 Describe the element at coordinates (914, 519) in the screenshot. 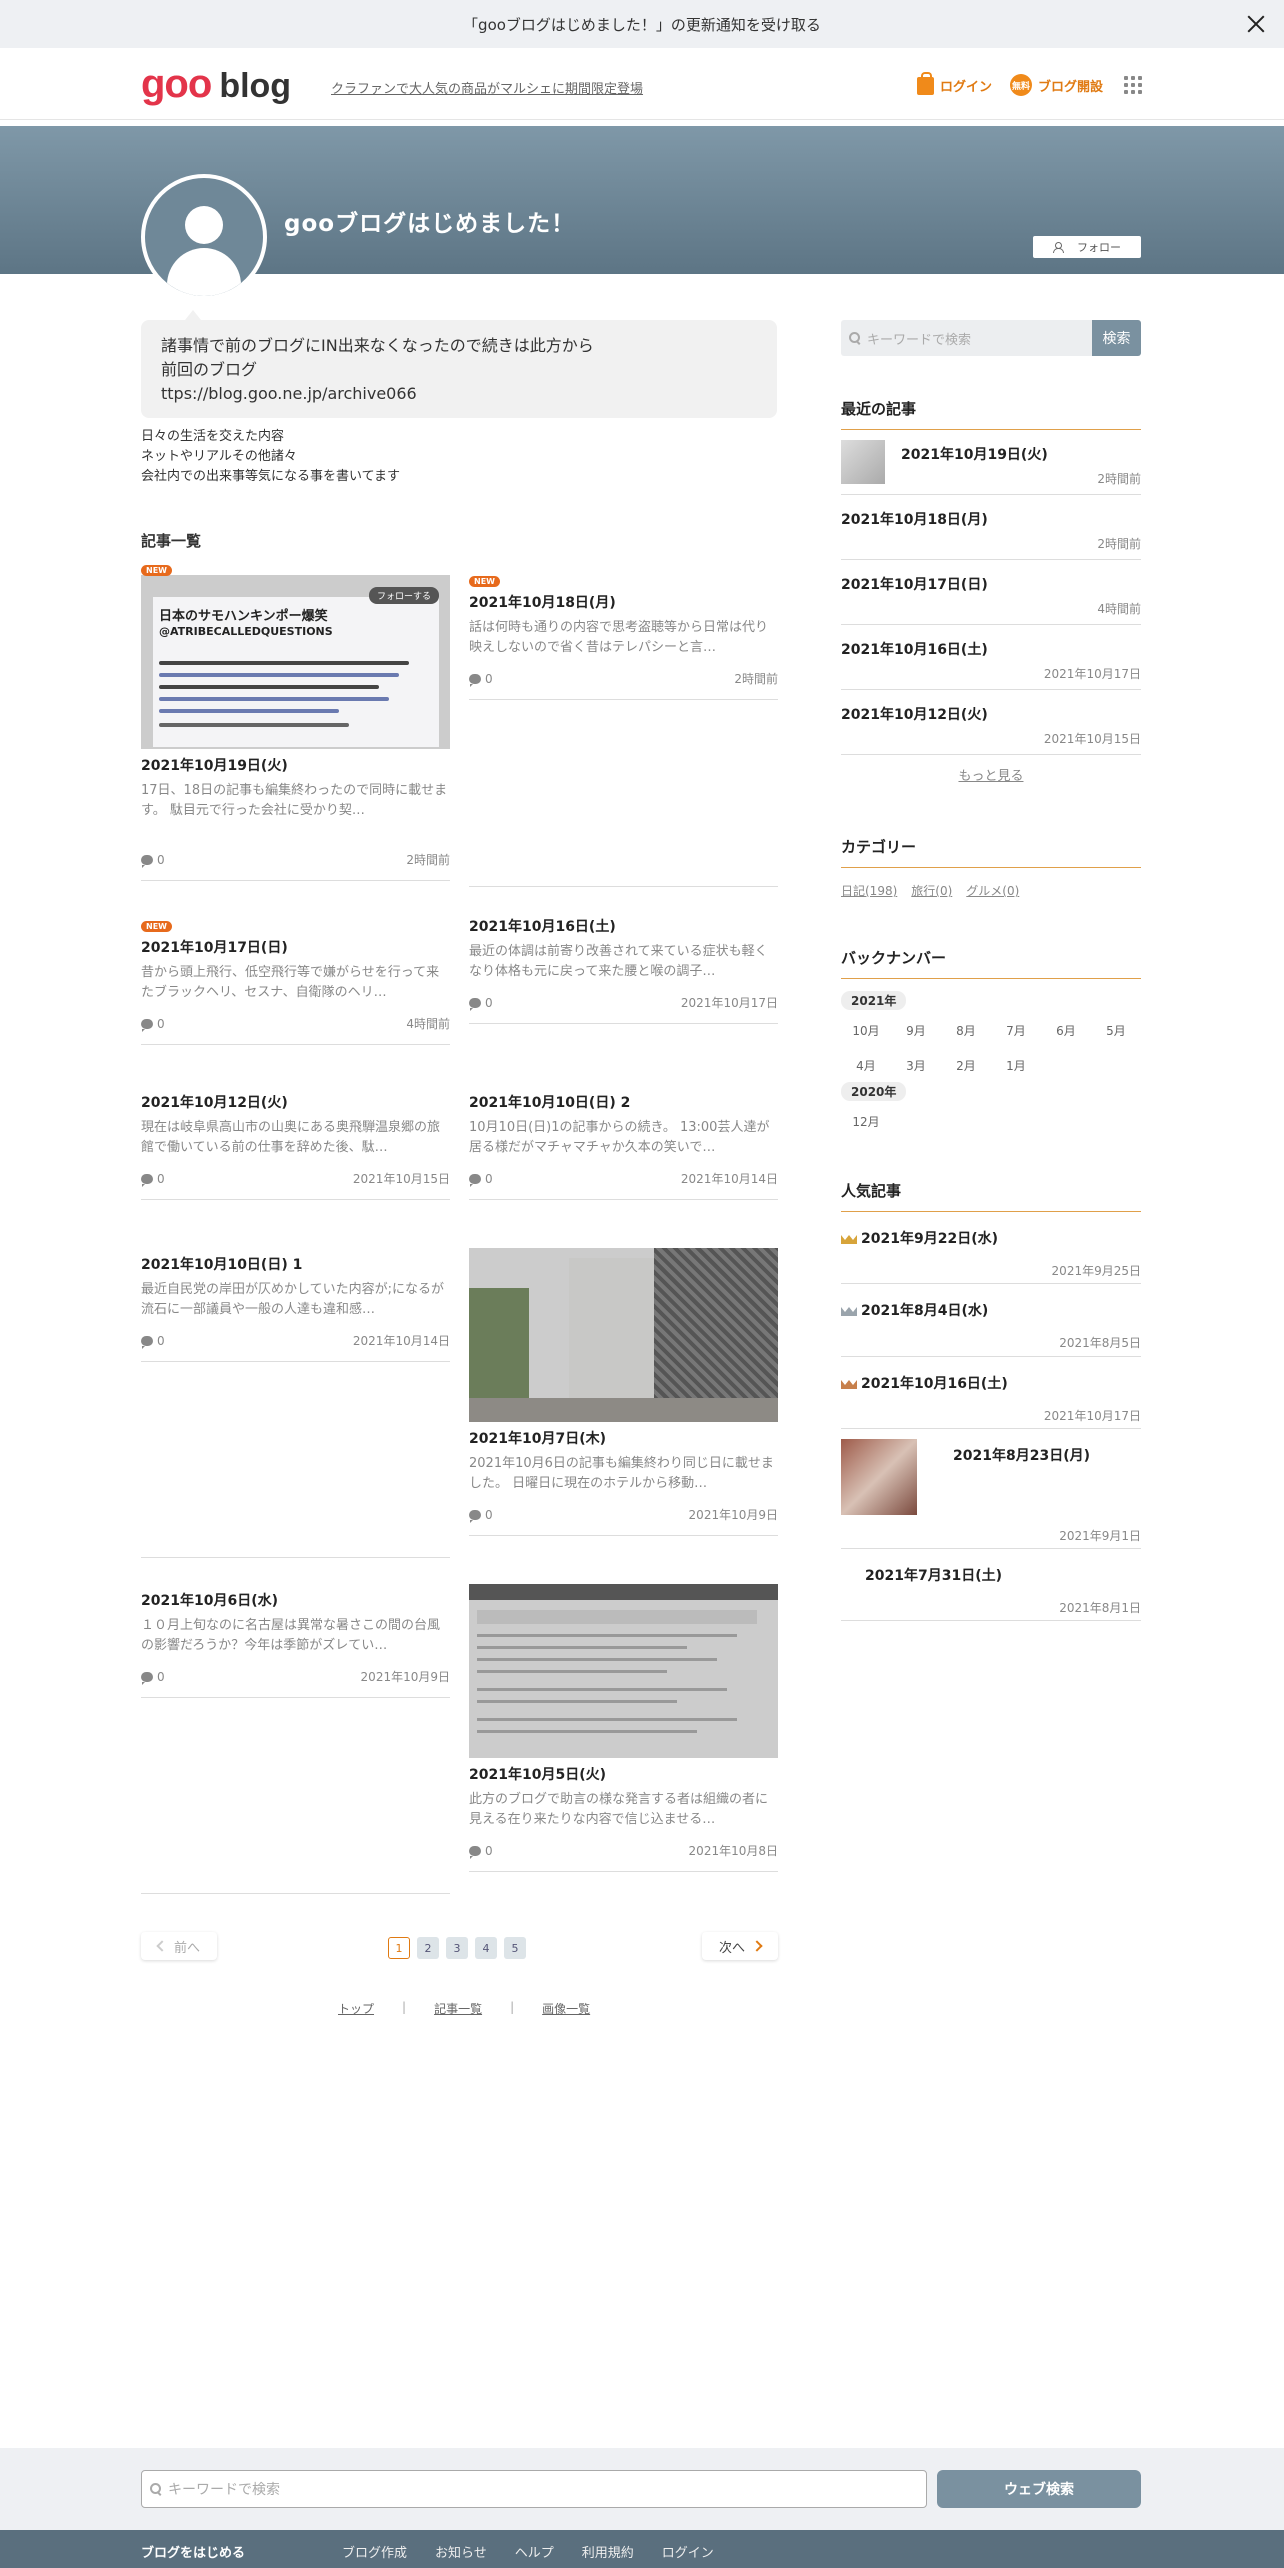

I see `recent-date: 2021年10月18日(月)` at that location.